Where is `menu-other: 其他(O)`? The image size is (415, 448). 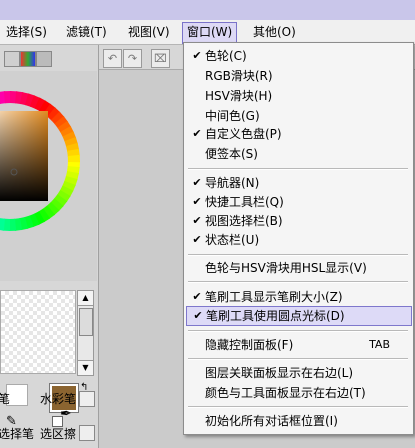
menu-other: 其他(O) is located at coordinates (274, 32).